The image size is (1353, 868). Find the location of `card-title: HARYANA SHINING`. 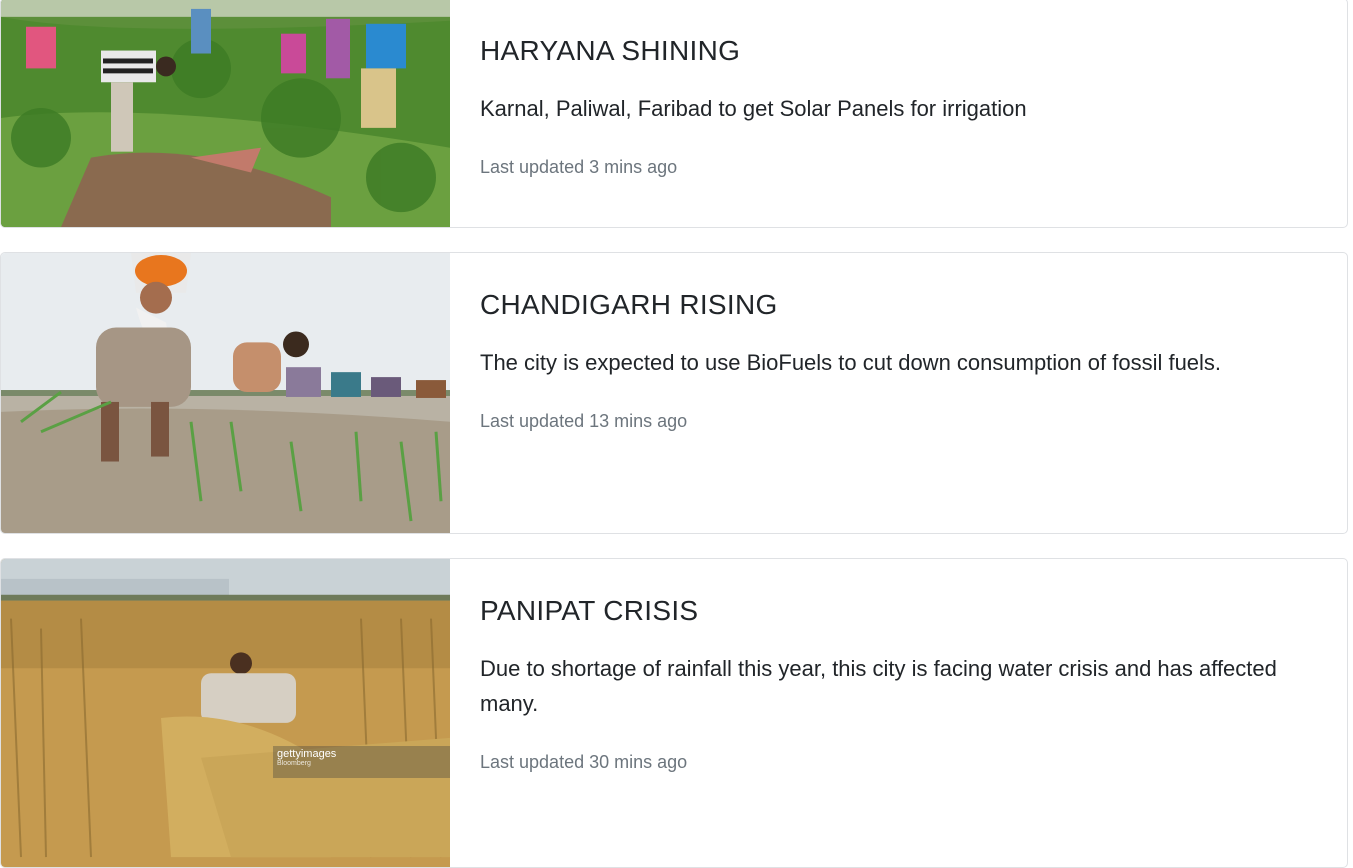

card-title: HARYANA SHINING is located at coordinates (610, 51).